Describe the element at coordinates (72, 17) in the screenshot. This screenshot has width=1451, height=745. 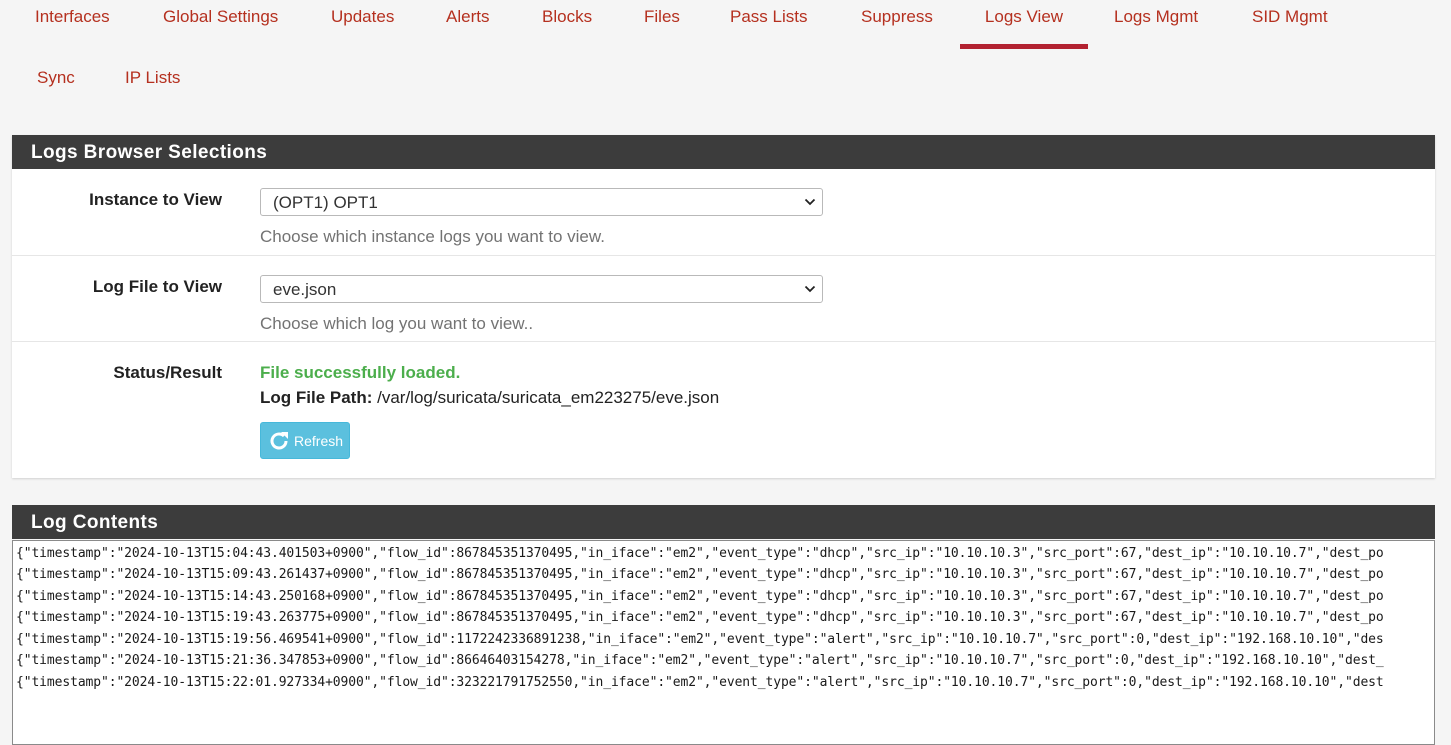
I see `tab-interfaces: Interfaces` at that location.